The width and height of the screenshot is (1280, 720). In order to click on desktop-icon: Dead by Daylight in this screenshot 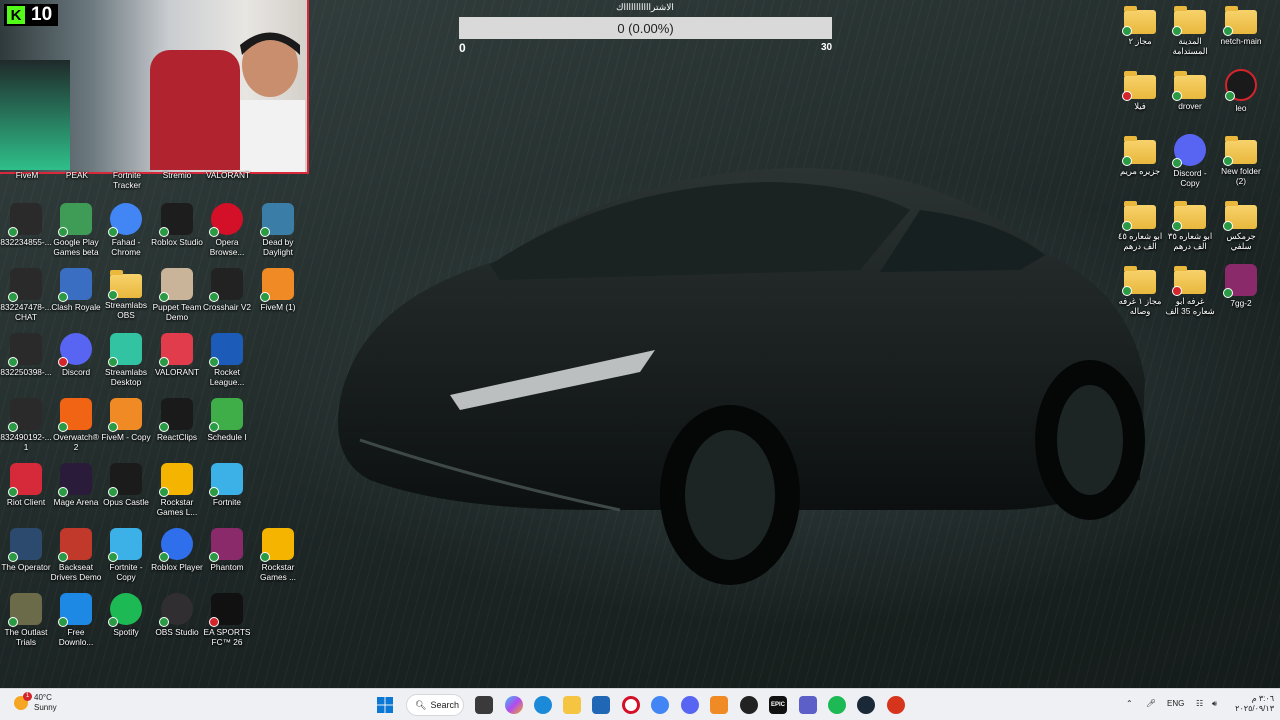, I will do `click(278, 230)`.